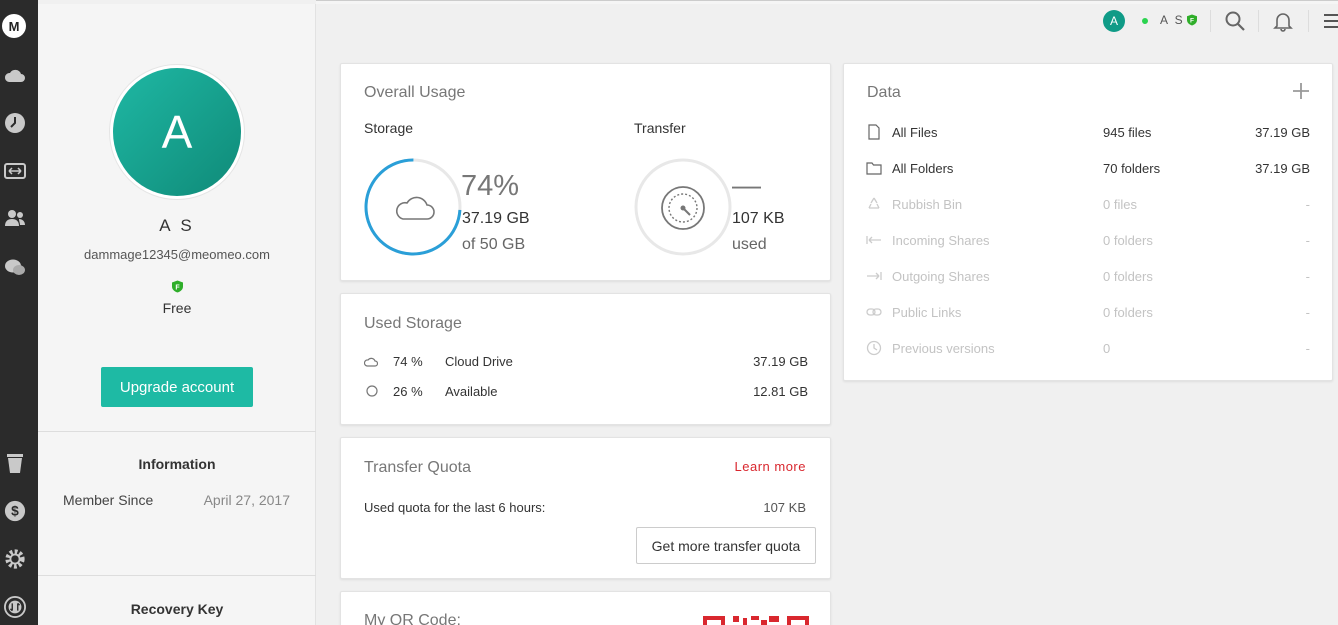  What do you see at coordinates (177, 308) in the screenshot?
I see `plan-name: Free` at bounding box center [177, 308].